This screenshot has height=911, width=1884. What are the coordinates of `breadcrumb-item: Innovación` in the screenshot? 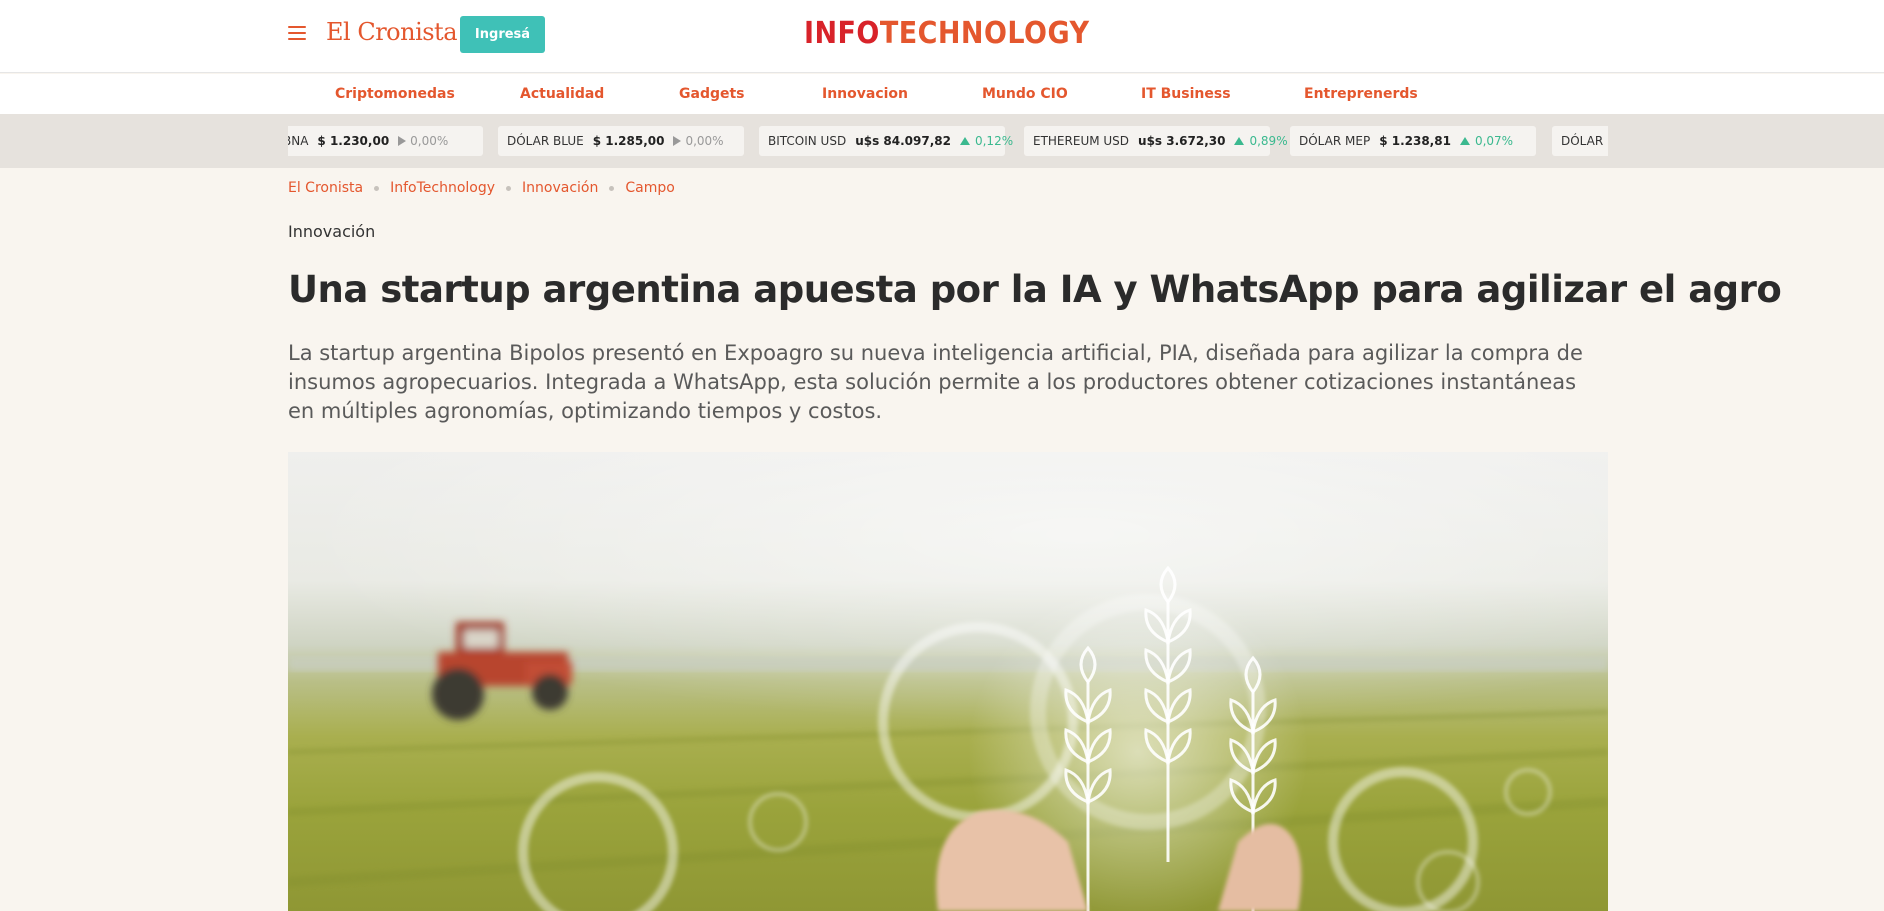 It's located at (560, 188).